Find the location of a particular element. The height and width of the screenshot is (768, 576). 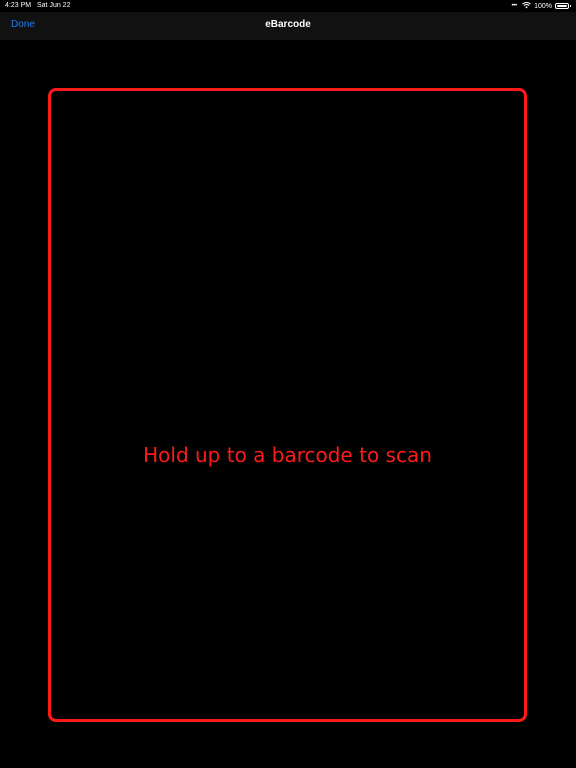

status-date: Sat Jun 22 is located at coordinates (54, 5).